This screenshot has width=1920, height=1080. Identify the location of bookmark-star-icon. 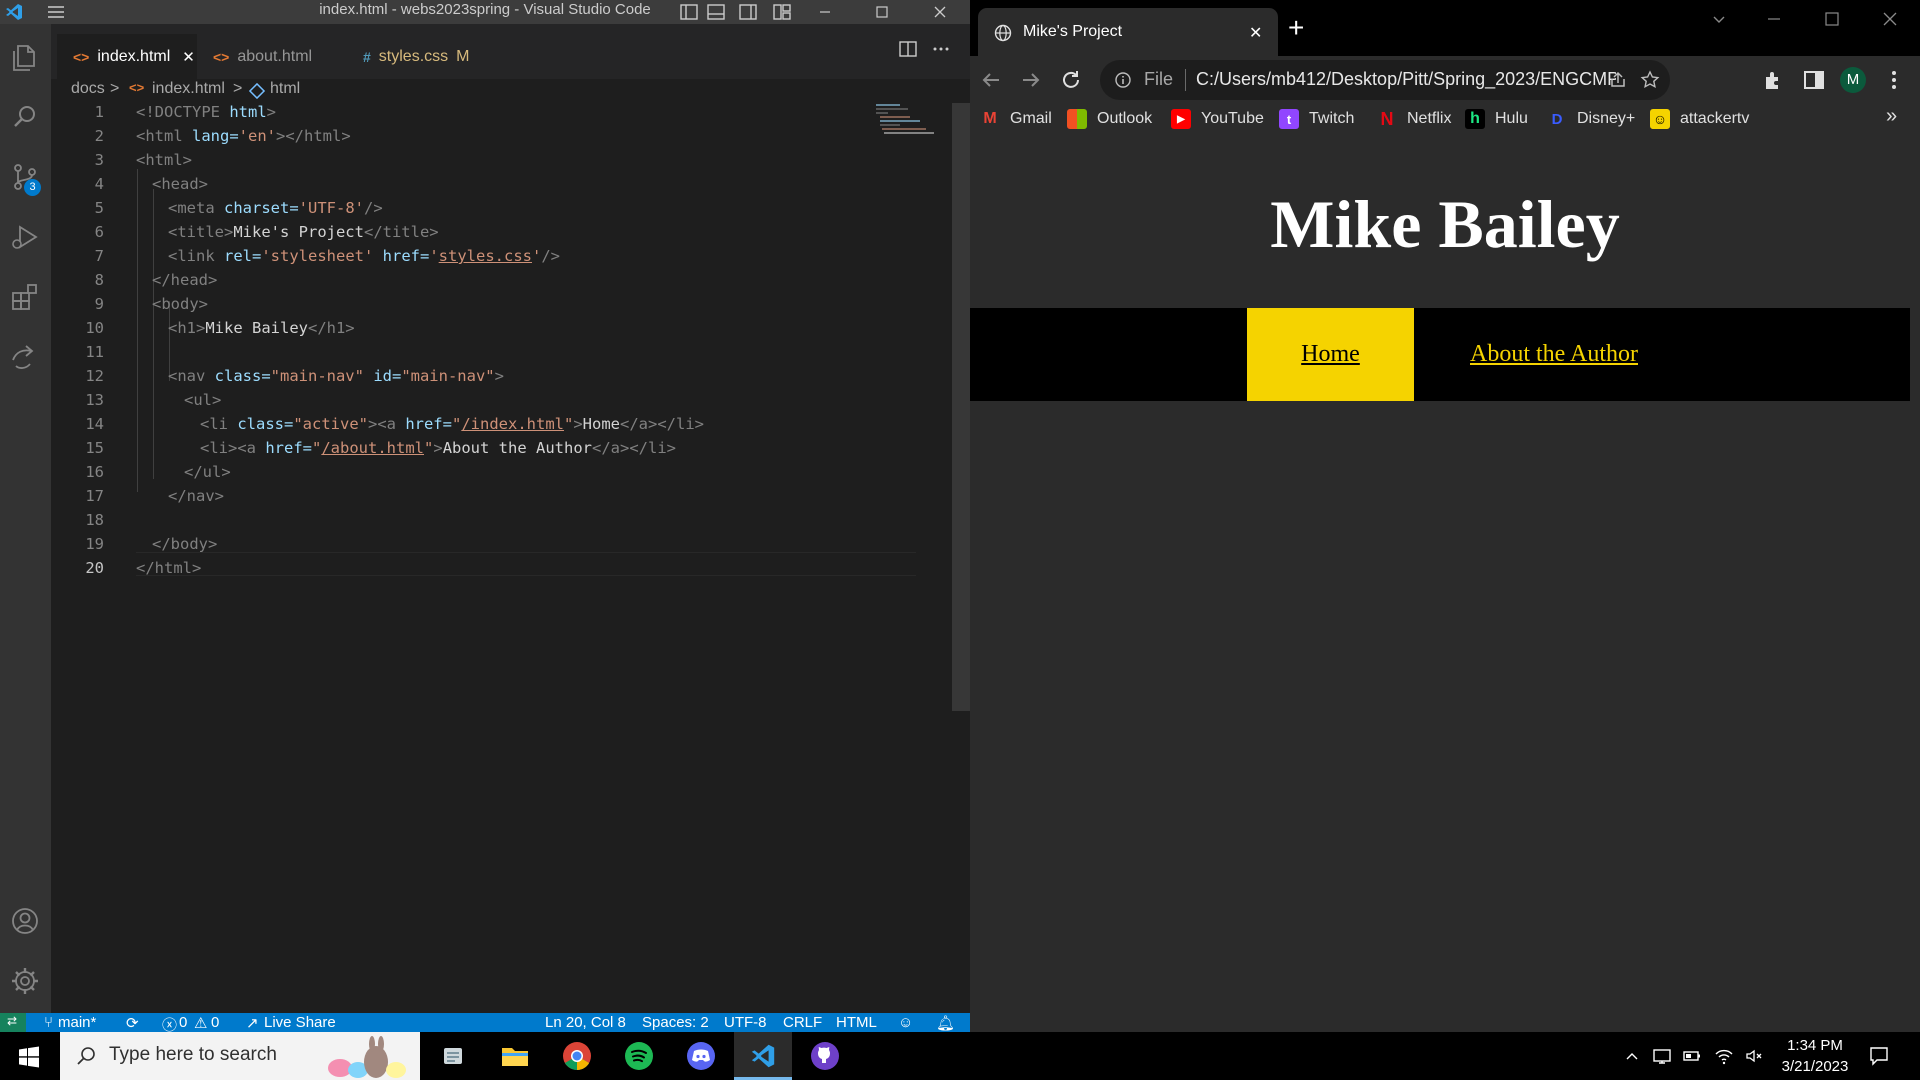
(1650, 80).